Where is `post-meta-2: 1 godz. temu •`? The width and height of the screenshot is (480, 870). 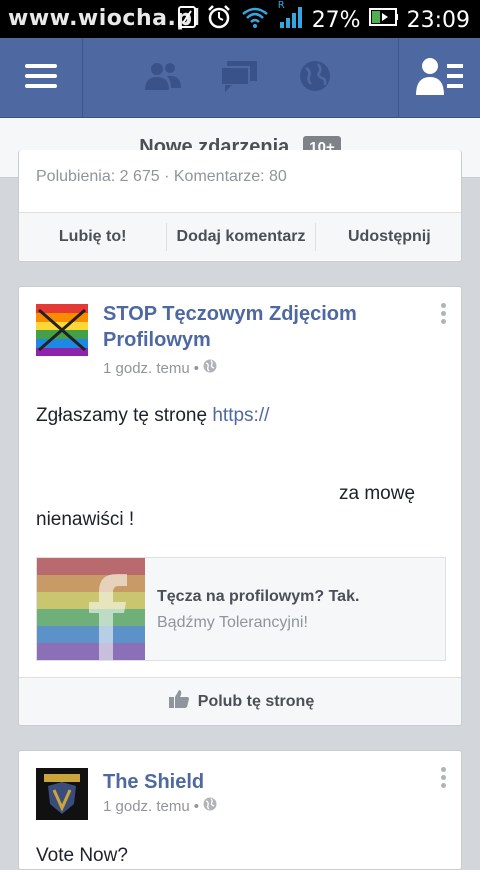 post-meta-2: 1 godz. temu • is located at coordinates (160, 806).